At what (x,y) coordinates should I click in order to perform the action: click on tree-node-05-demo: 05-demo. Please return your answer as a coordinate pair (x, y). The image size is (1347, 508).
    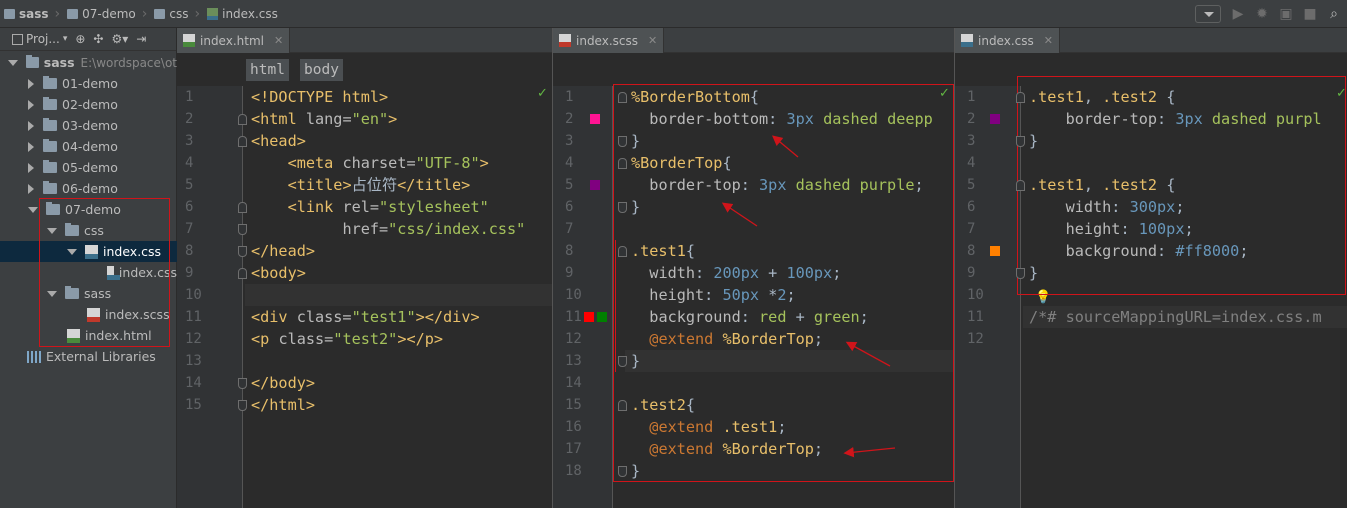
    Looking at the image, I should click on (88, 167).